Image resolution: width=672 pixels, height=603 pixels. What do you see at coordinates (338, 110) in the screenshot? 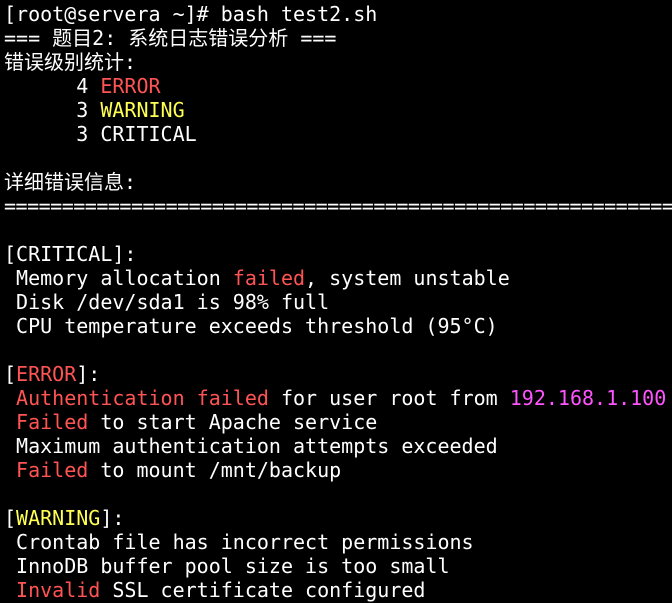
I see `stat-row-warning: 3 WARNING` at bounding box center [338, 110].